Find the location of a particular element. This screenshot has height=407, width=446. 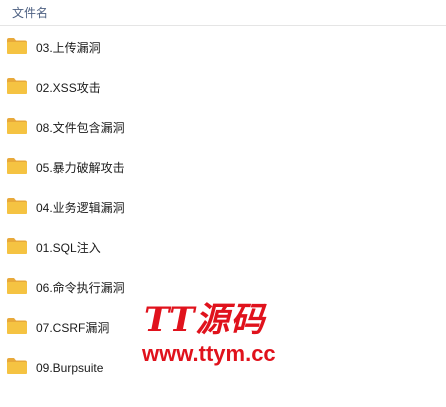

file-row: 09.Burpsuite is located at coordinates (223, 368).